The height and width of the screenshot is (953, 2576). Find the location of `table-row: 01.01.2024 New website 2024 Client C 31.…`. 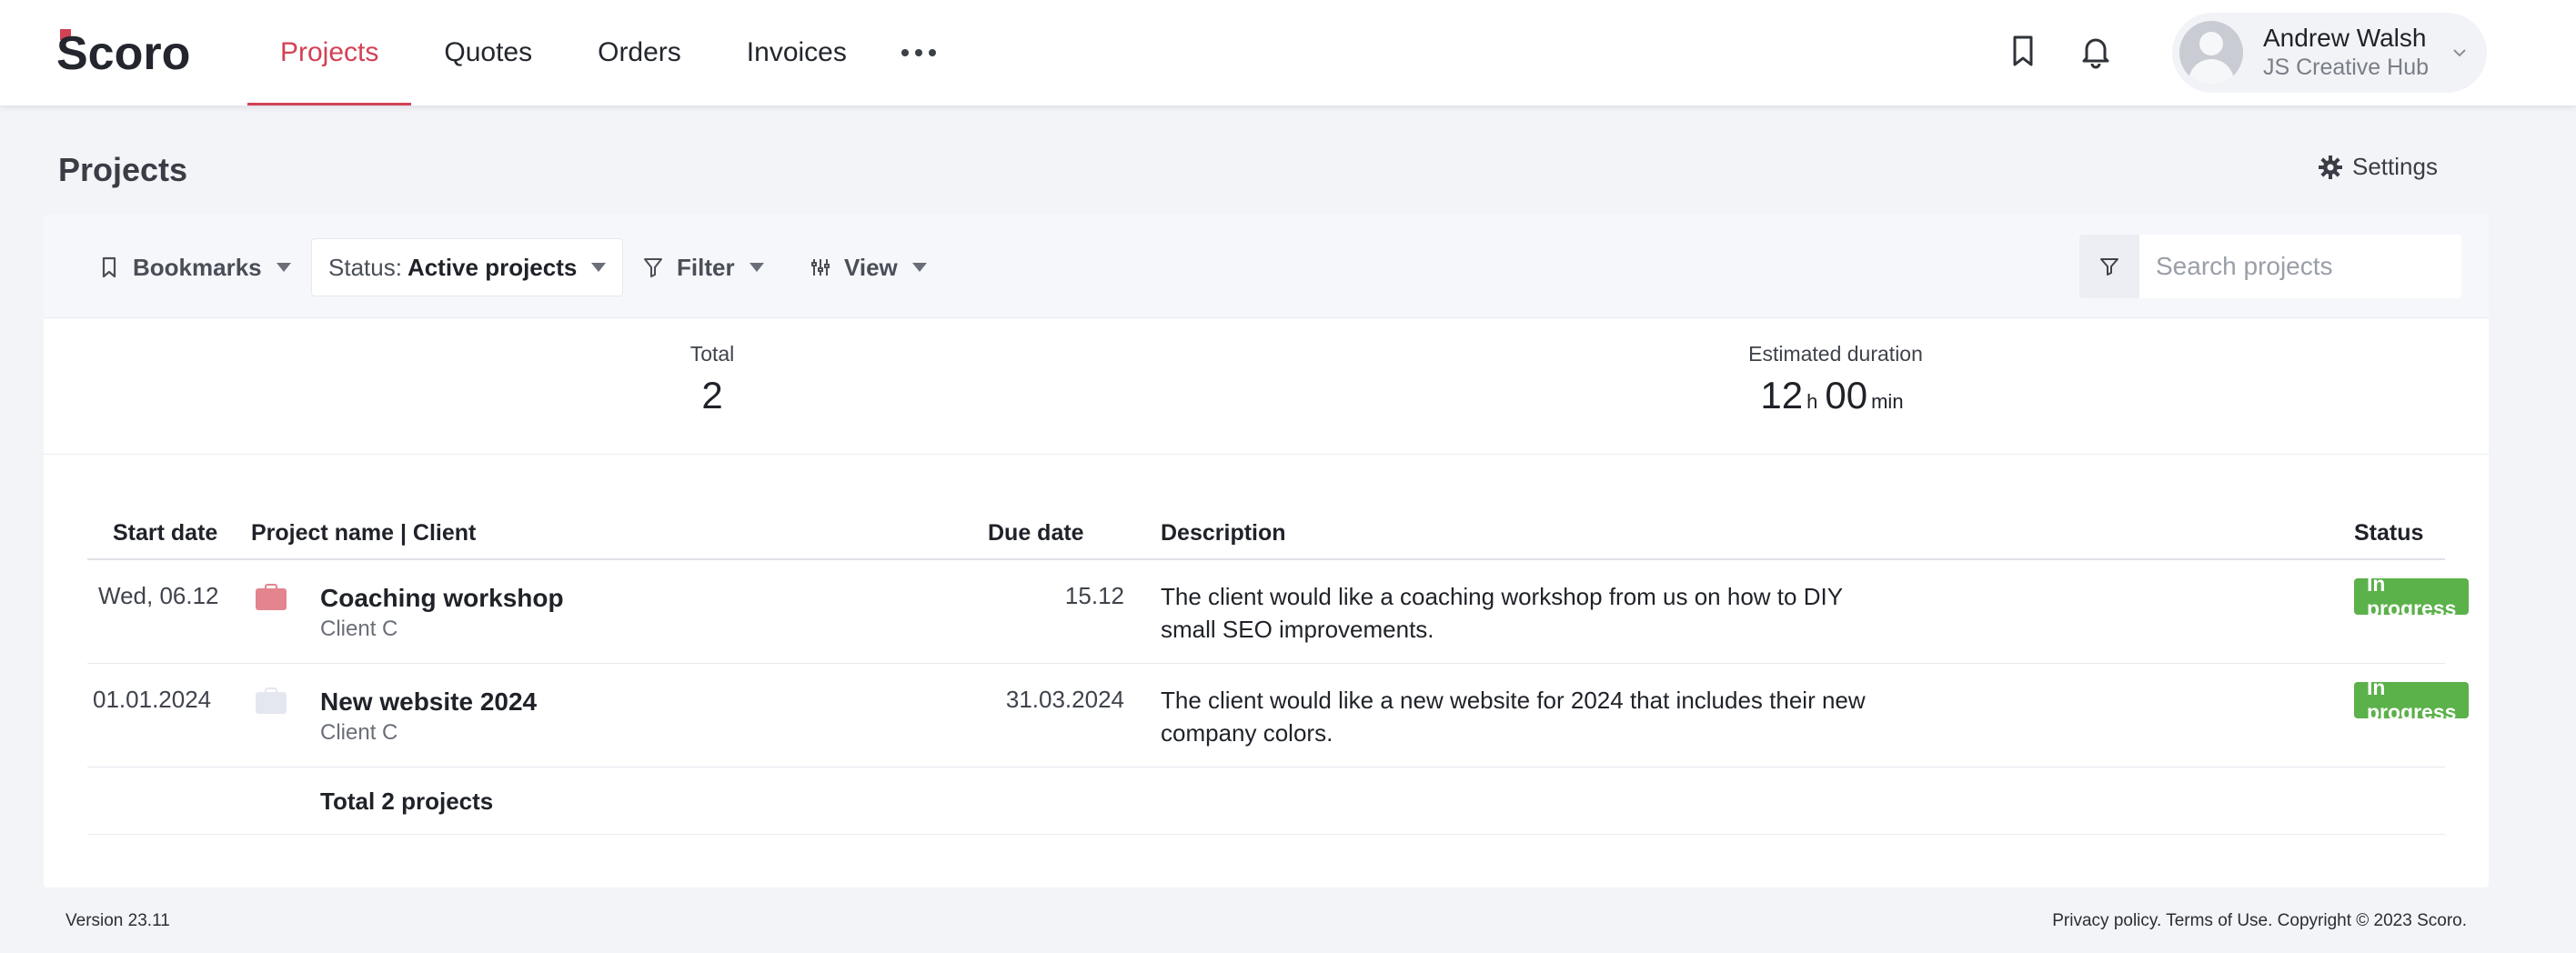

table-row: 01.01.2024 New website 2024 Client C 31.… is located at coordinates (1278, 715).